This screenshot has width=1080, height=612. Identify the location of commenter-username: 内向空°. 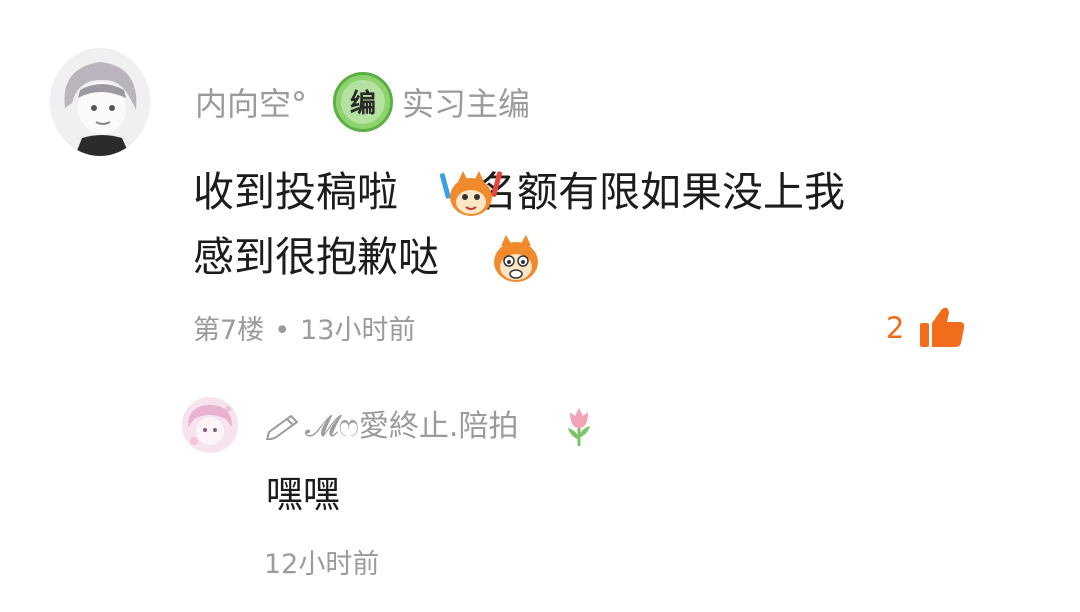
(251, 104).